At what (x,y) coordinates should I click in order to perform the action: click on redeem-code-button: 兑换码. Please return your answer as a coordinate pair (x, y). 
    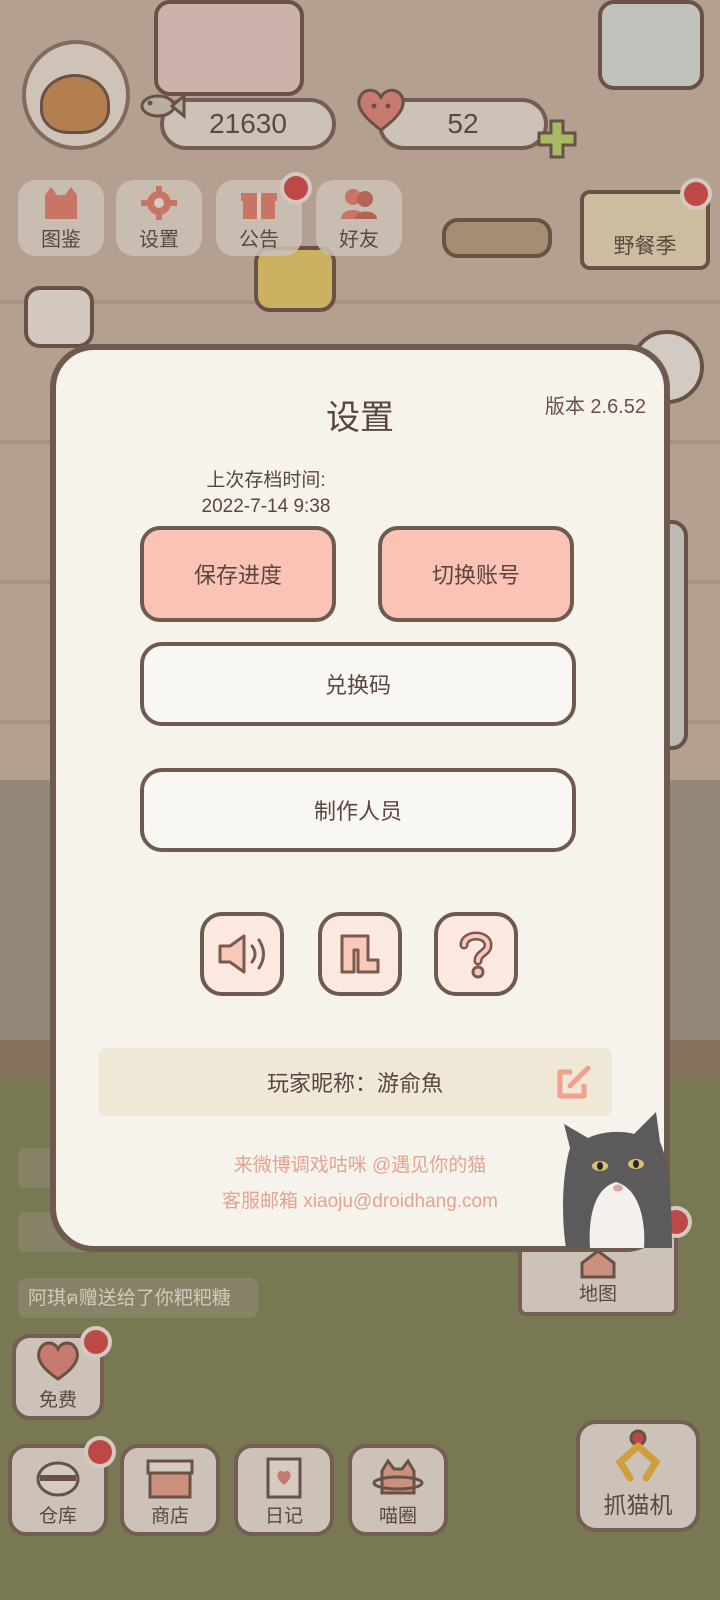
    Looking at the image, I should click on (358, 684).